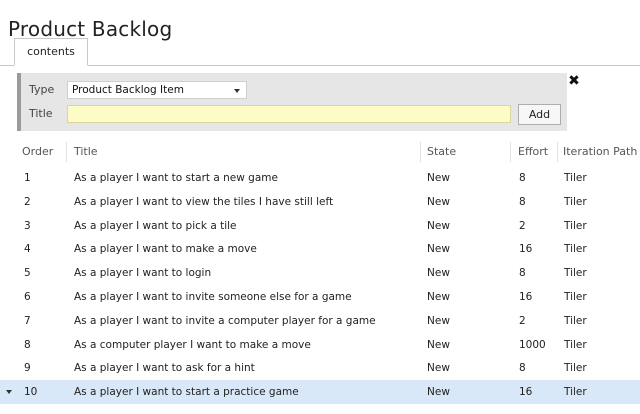 The height and width of the screenshot is (414, 640). What do you see at coordinates (164, 368) in the screenshot?
I see `cell-title: As a player I want to ask for a hint` at bounding box center [164, 368].